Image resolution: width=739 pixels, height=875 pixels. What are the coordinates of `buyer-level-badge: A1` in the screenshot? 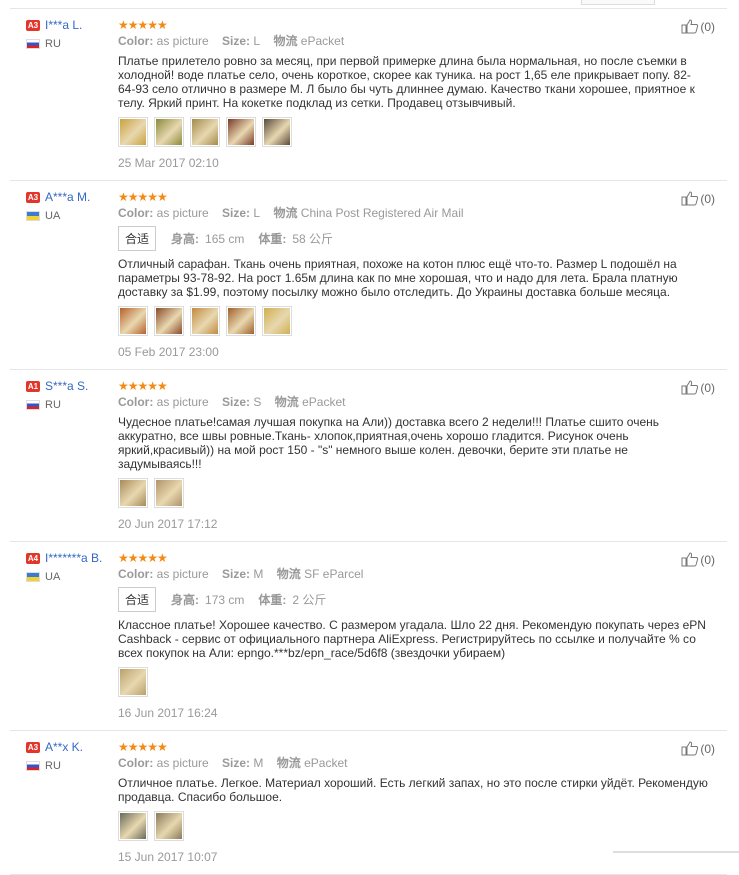 It's located at (33, 386).